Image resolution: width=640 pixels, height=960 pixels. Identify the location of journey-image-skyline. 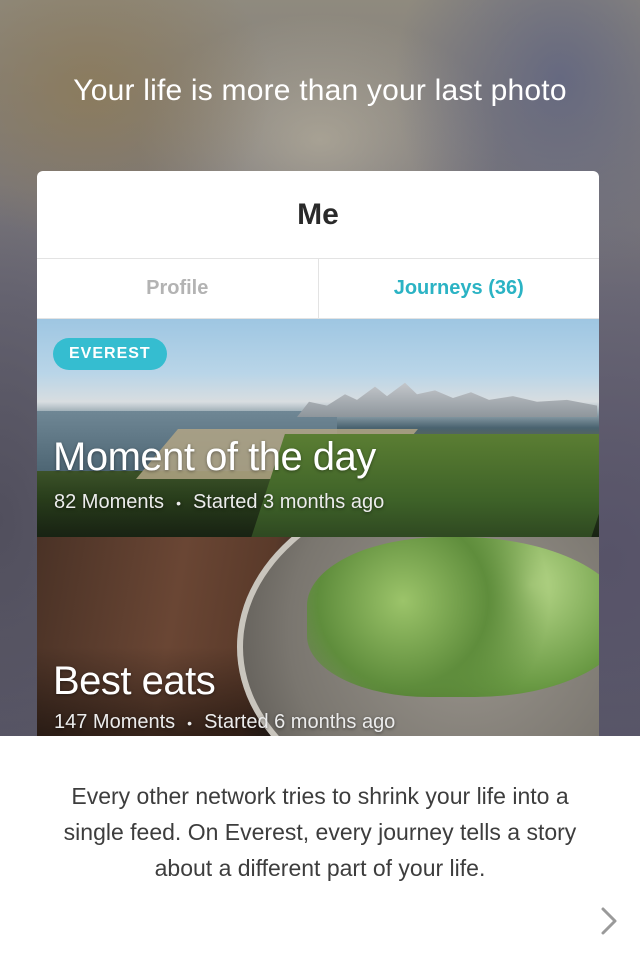
(447, 399).